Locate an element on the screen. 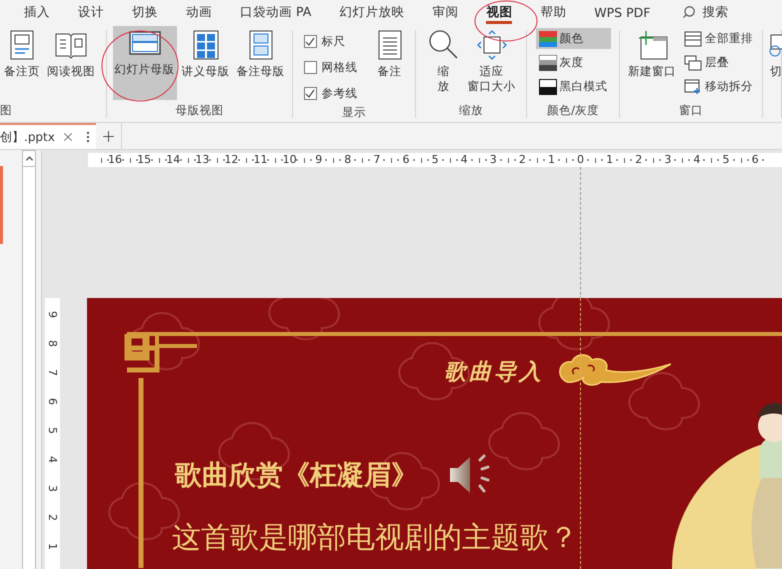 The width and height of the screenshot is (782, 569). ruler-number: 7 is located at coordinates (52, 373).